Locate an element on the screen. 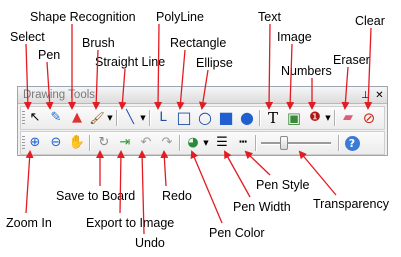 The height and width of the screenshot is (257, 401). label-shape-recognition: Shape Recognition is located at coordinates (83, 17).